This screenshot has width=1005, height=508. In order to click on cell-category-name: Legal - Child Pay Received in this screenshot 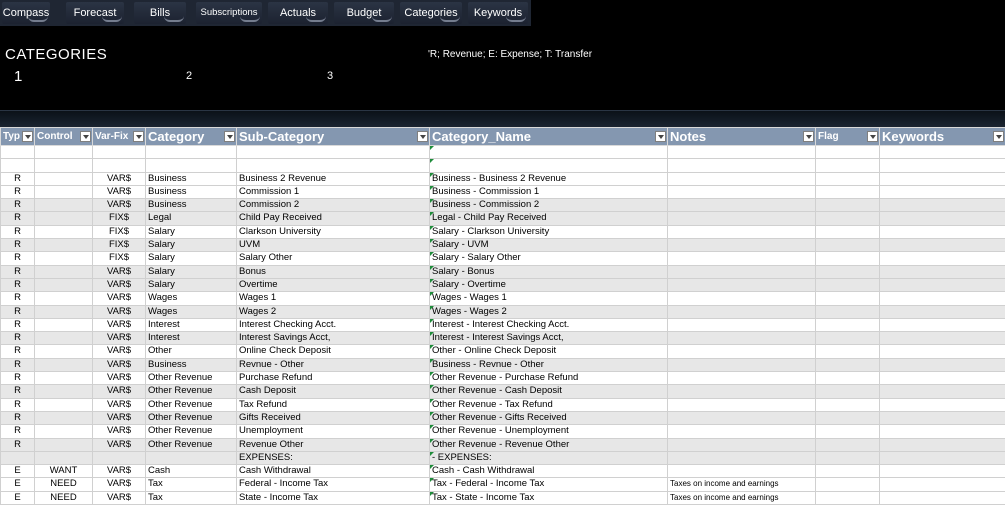, I will do `click(548, 218)`.